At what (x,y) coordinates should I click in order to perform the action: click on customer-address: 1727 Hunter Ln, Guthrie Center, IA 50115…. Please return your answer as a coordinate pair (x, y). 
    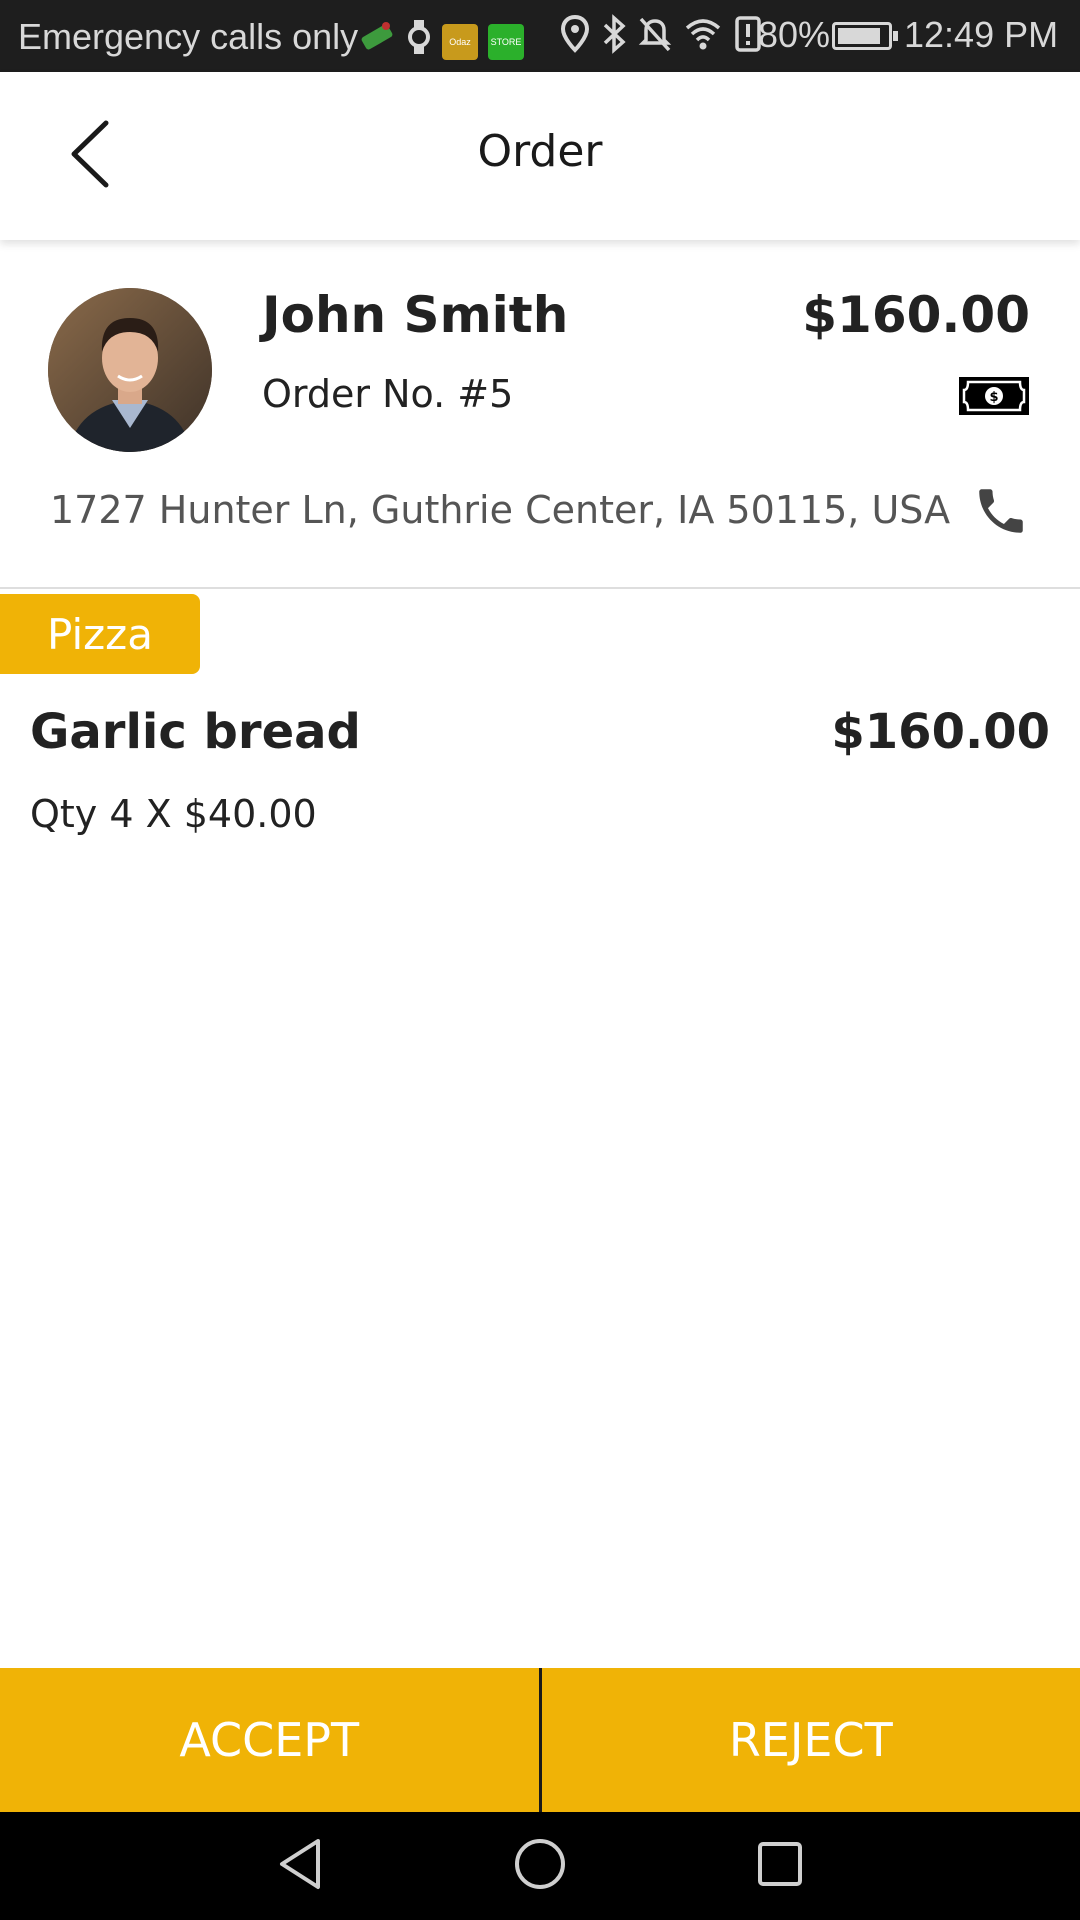
    Looking at the image, I should click on (500, 510).